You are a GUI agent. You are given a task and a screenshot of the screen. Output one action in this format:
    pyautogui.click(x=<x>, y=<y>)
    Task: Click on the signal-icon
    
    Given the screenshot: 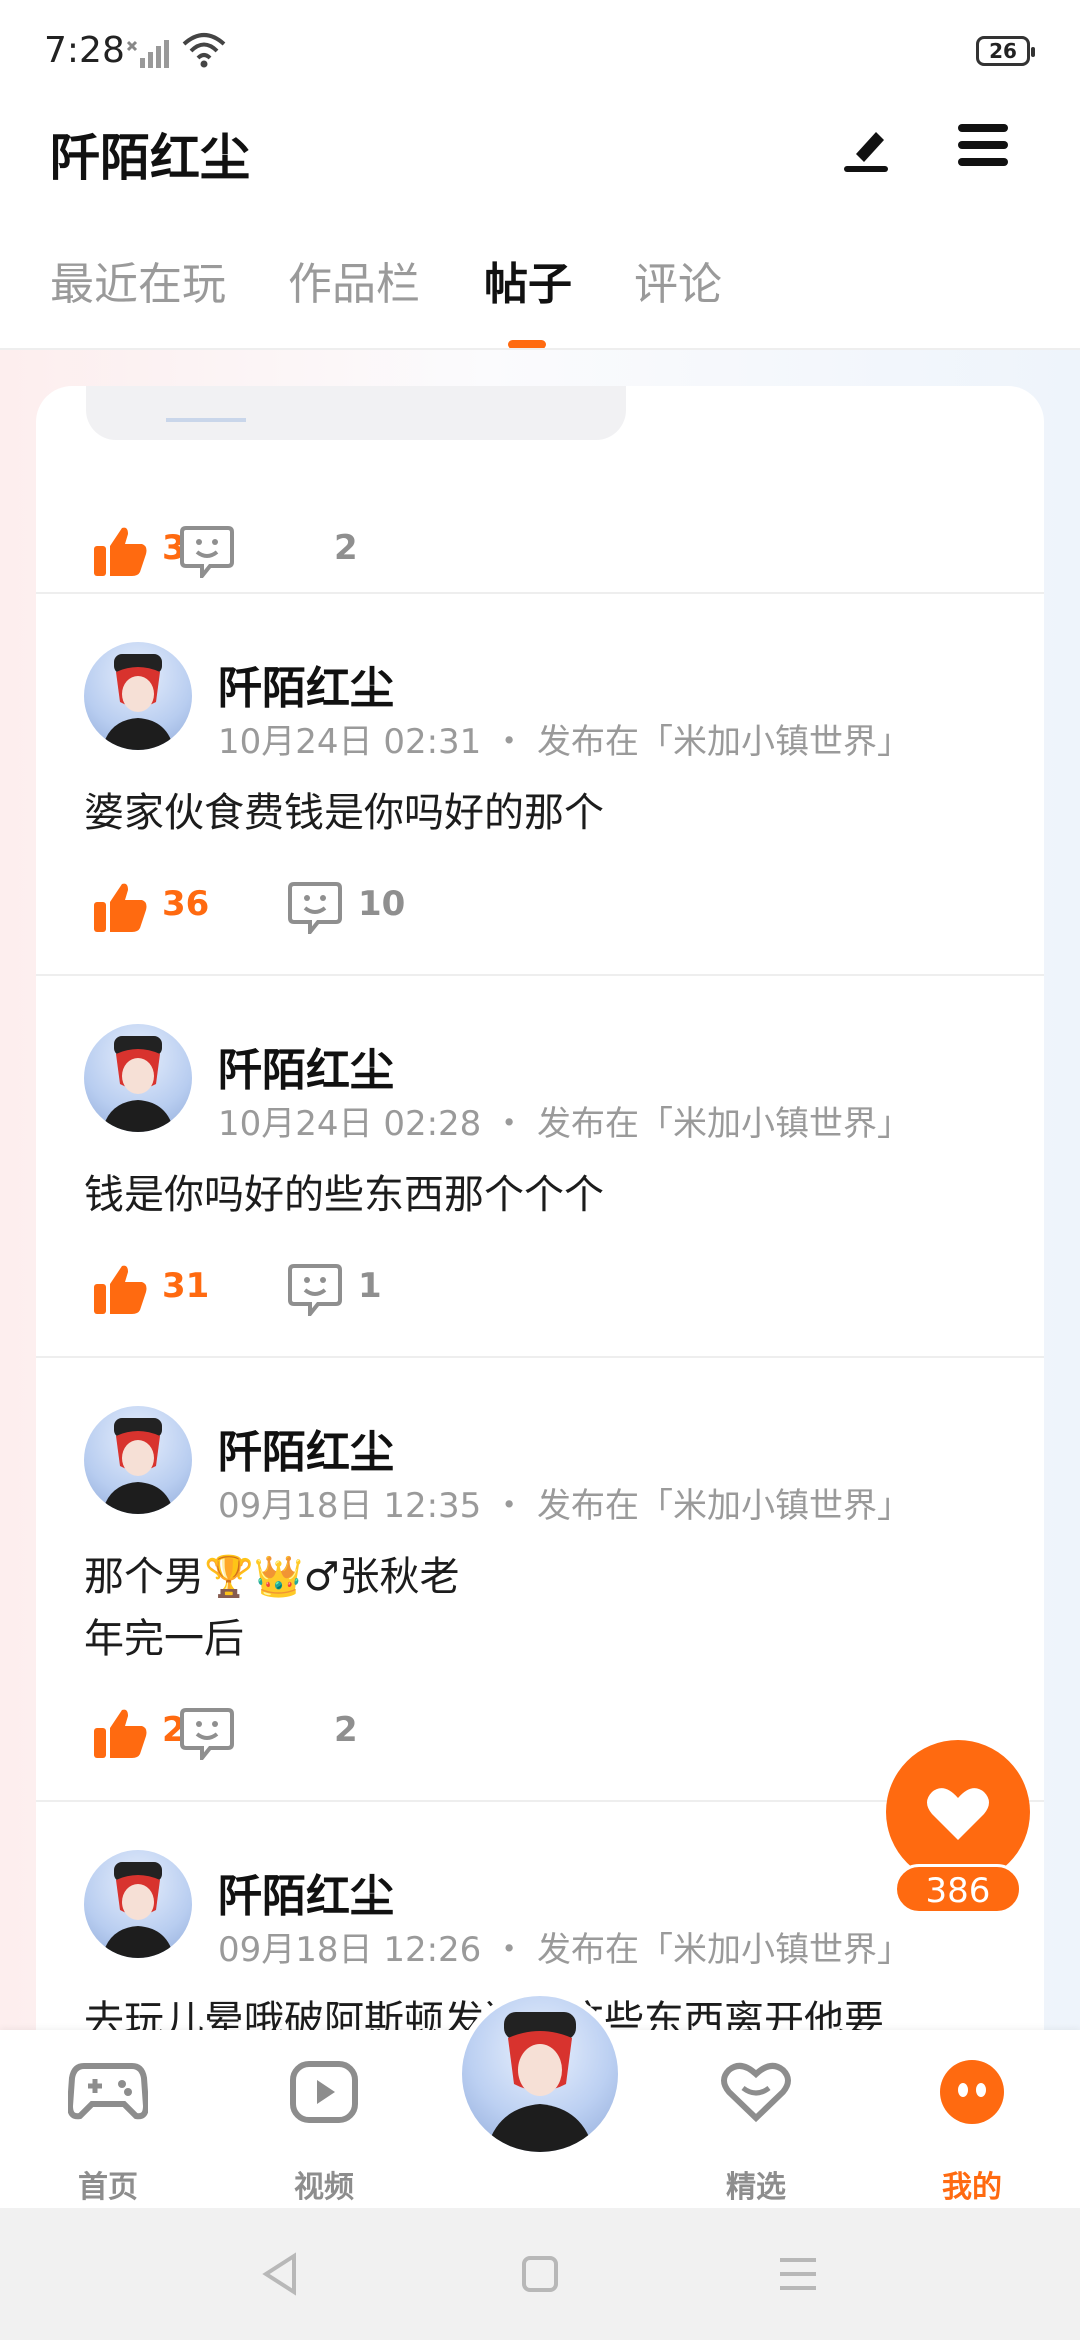 What is the action you would take?
    pyautogui.click(x=147, y=54)
    